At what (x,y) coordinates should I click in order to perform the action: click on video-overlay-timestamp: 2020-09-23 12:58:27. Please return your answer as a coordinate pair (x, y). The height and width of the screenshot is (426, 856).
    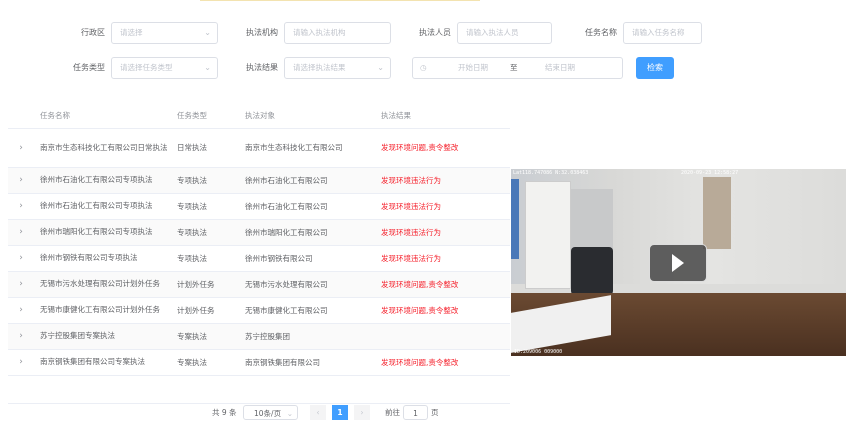
    Looking at the image, I should click on (710, 173).